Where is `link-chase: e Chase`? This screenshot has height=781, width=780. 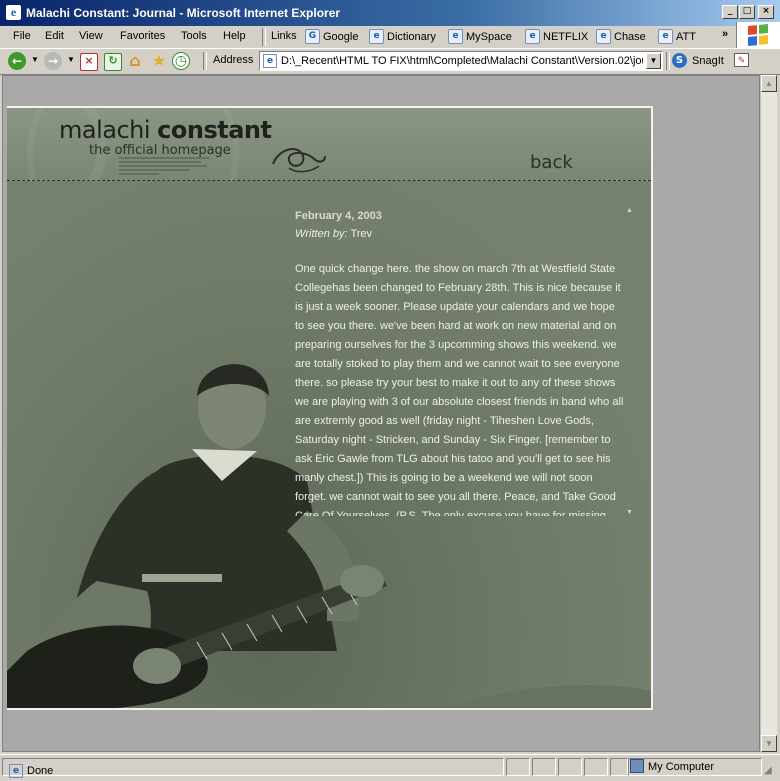 link-chase: e Chase is located at coordinates (621, 37).